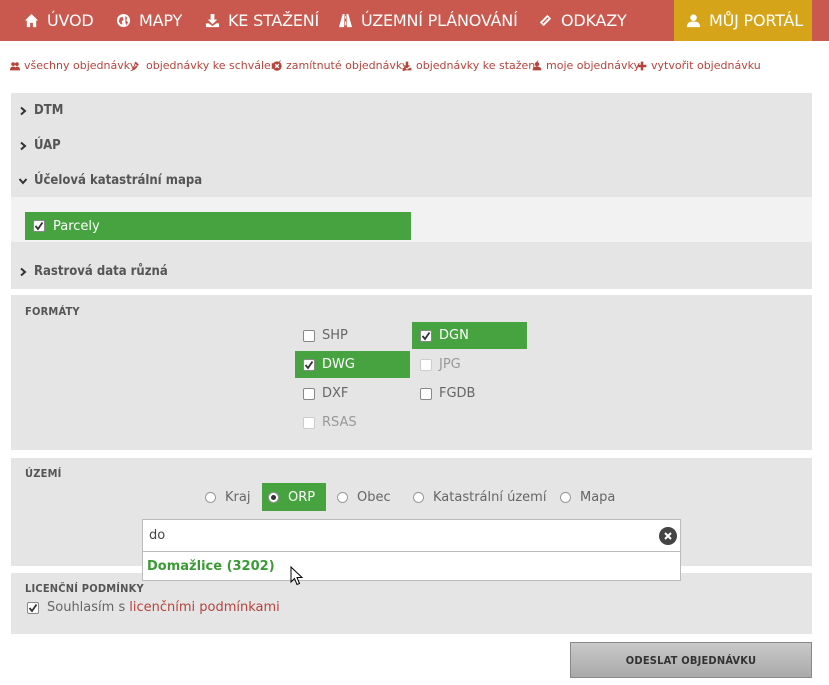  I want to click on format-dxf: DXF, so click(352, 393).